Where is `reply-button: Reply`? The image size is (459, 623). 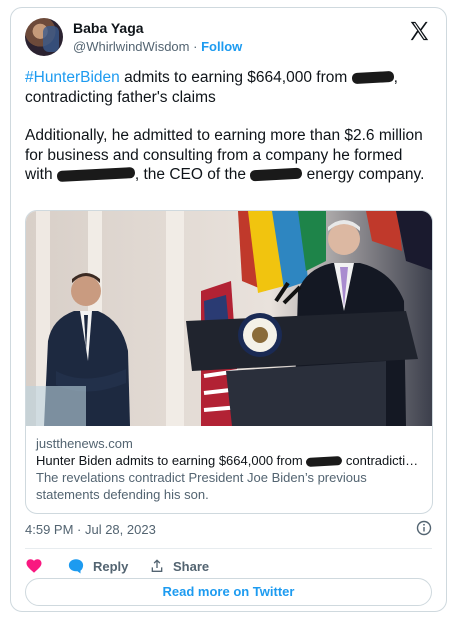
reply-button: Reply is located at coordinates (97, 566).